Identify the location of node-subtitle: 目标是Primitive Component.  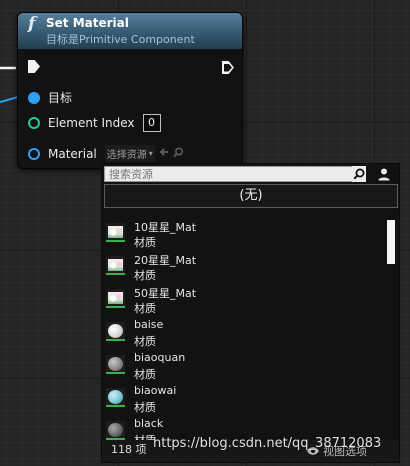
(120, 39).